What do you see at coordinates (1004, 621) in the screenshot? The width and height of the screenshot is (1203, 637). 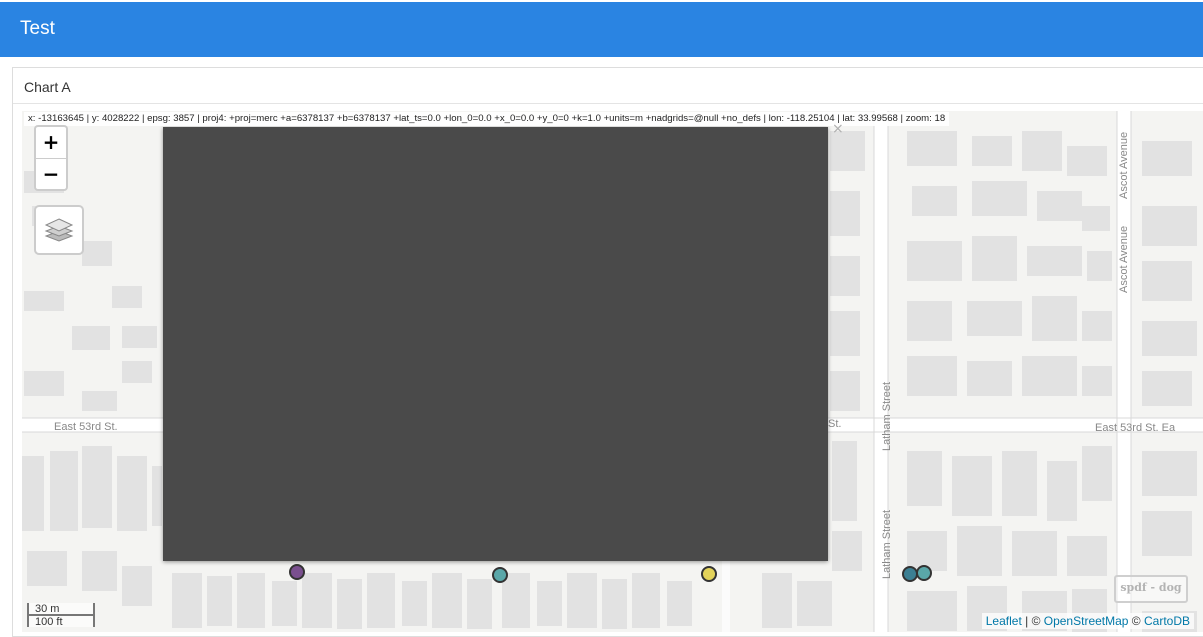 I see `leaflet-link: Leaflet` at bounding box center [1004, 621].